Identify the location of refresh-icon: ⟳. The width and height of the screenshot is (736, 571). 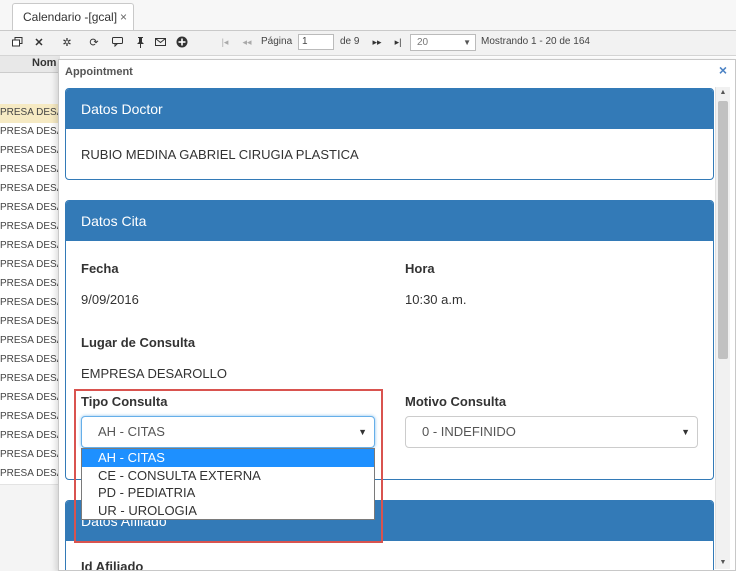
(94, 42).